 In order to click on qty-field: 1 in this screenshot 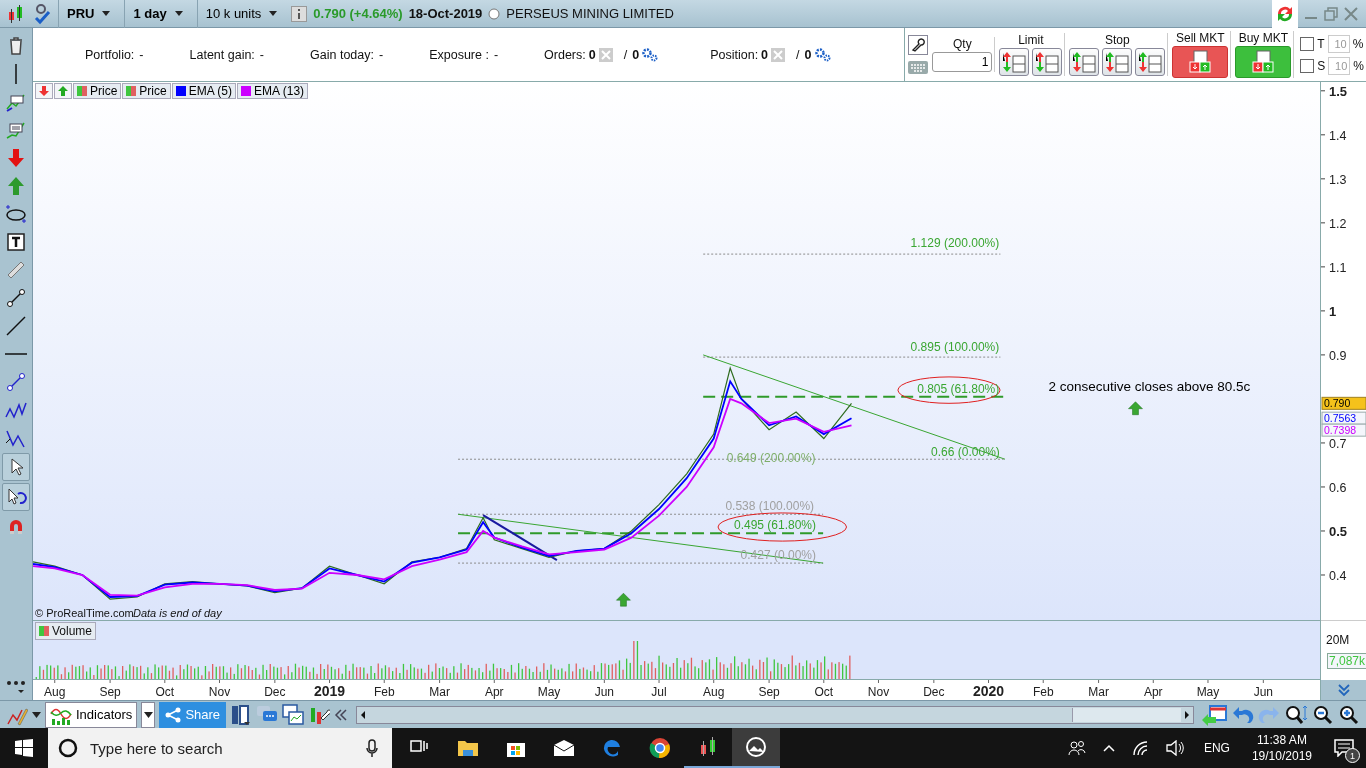, I will do `click(962, 62)`.